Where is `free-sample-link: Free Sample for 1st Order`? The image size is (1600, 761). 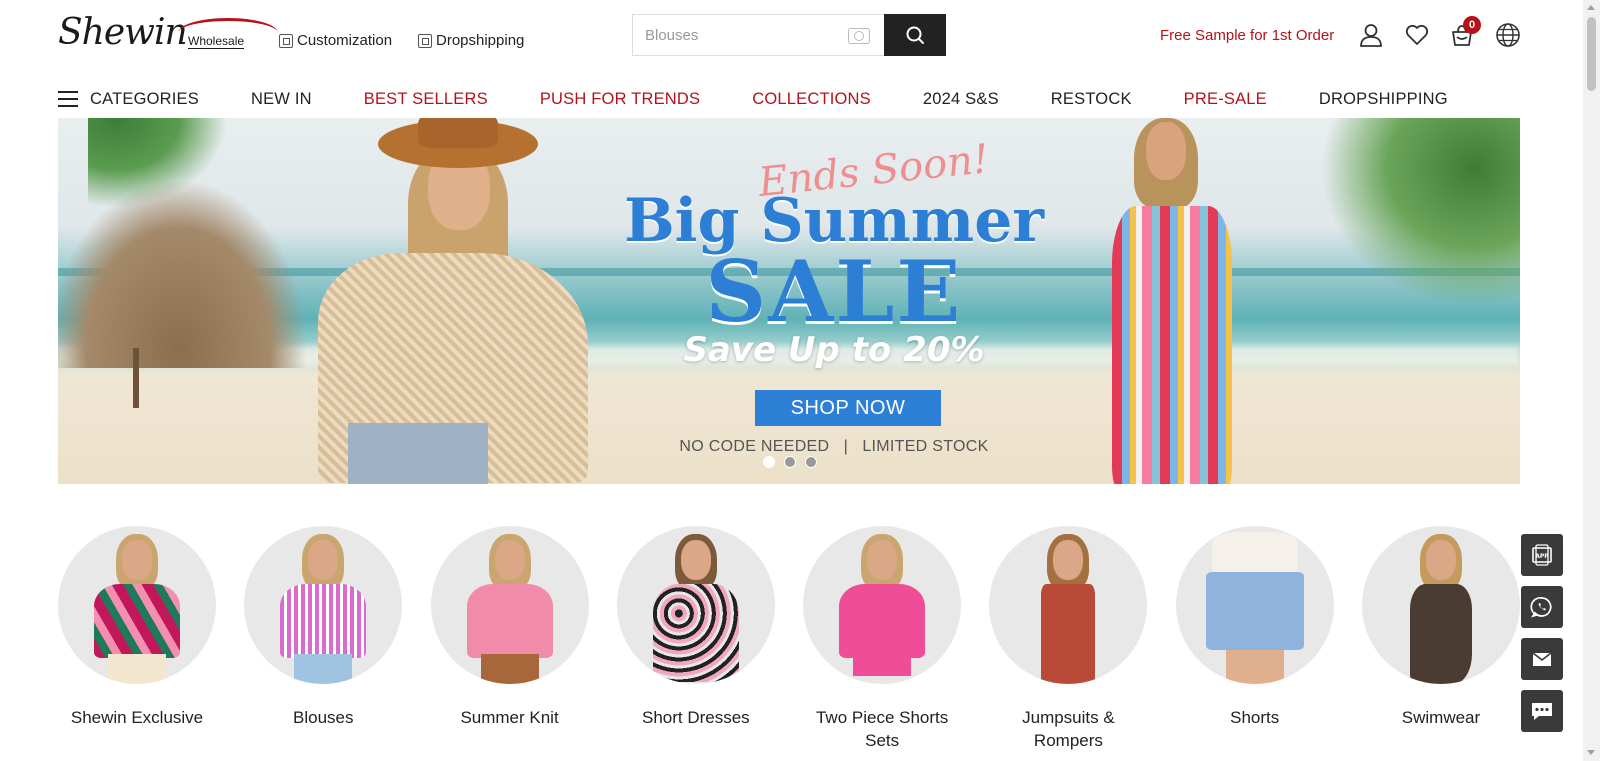
free-sample-link: Free Sample for 1st Order is located at coordinates (1247, 35).